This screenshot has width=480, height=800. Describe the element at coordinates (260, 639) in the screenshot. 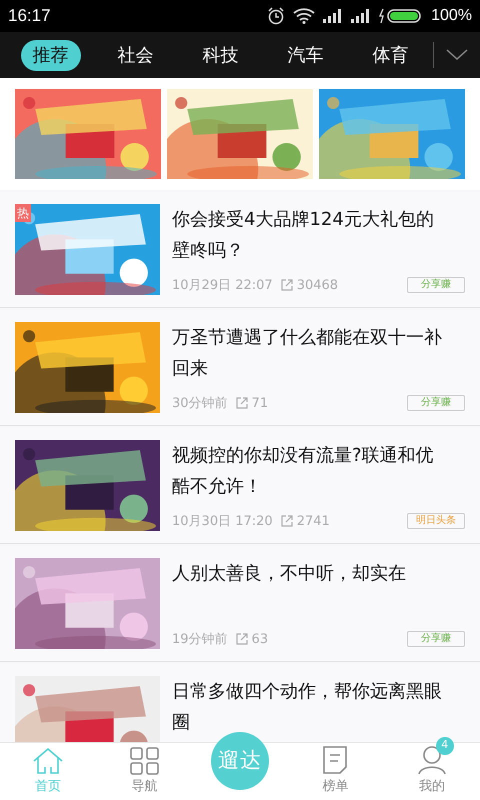

I see `share-count: 63` at that location.